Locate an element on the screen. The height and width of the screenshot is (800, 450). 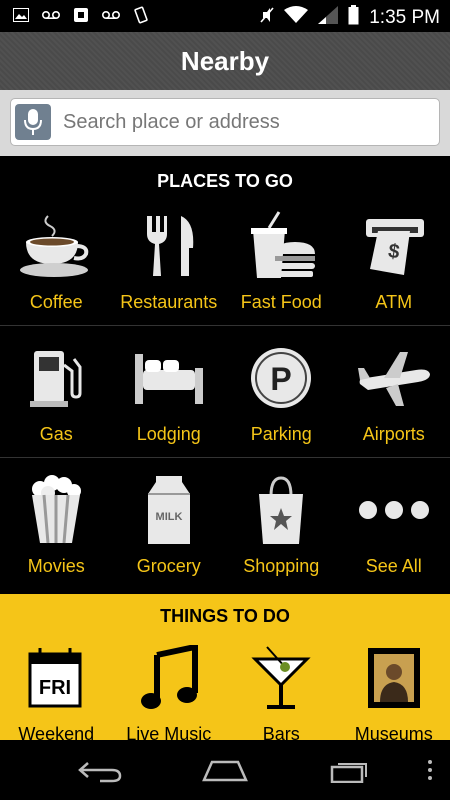
recent-apps-icon is located at coordinates (348, 773).